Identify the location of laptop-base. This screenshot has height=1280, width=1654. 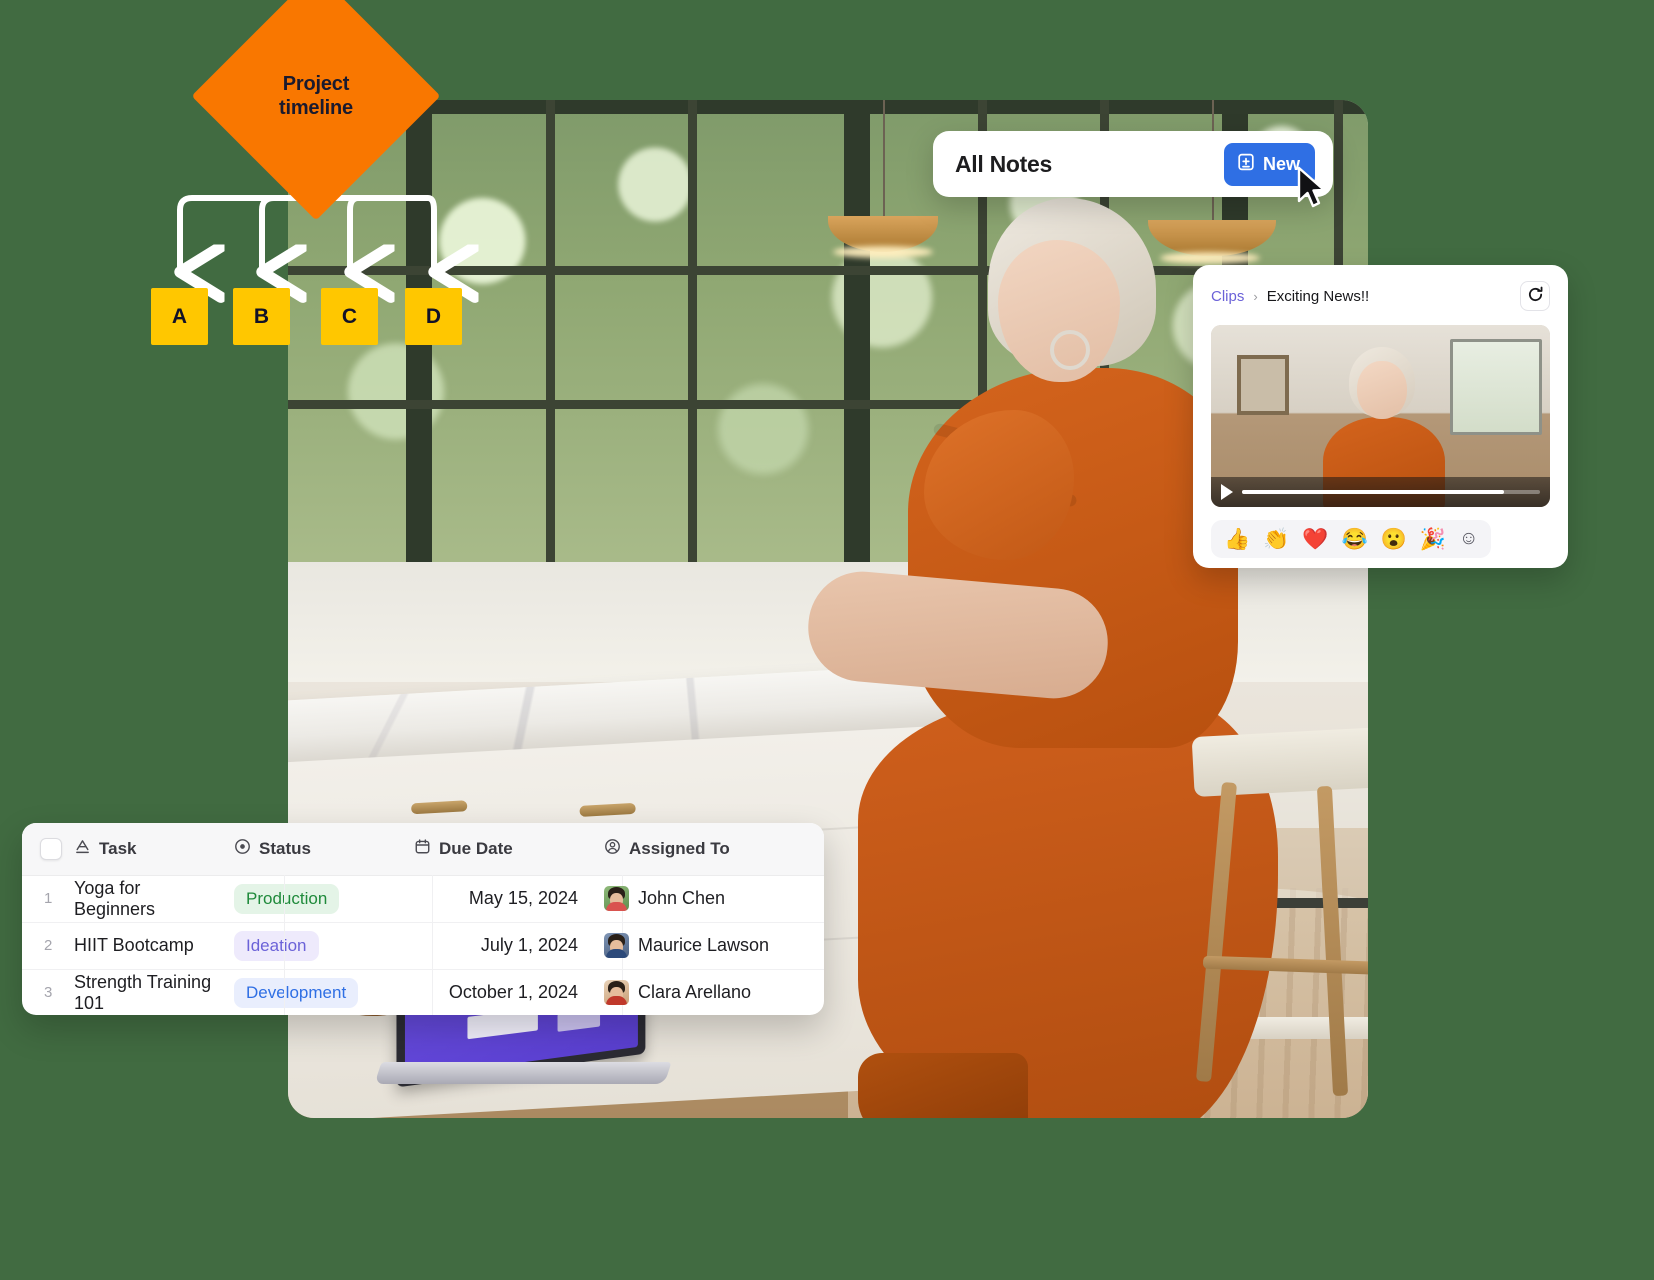
(523, 1073).